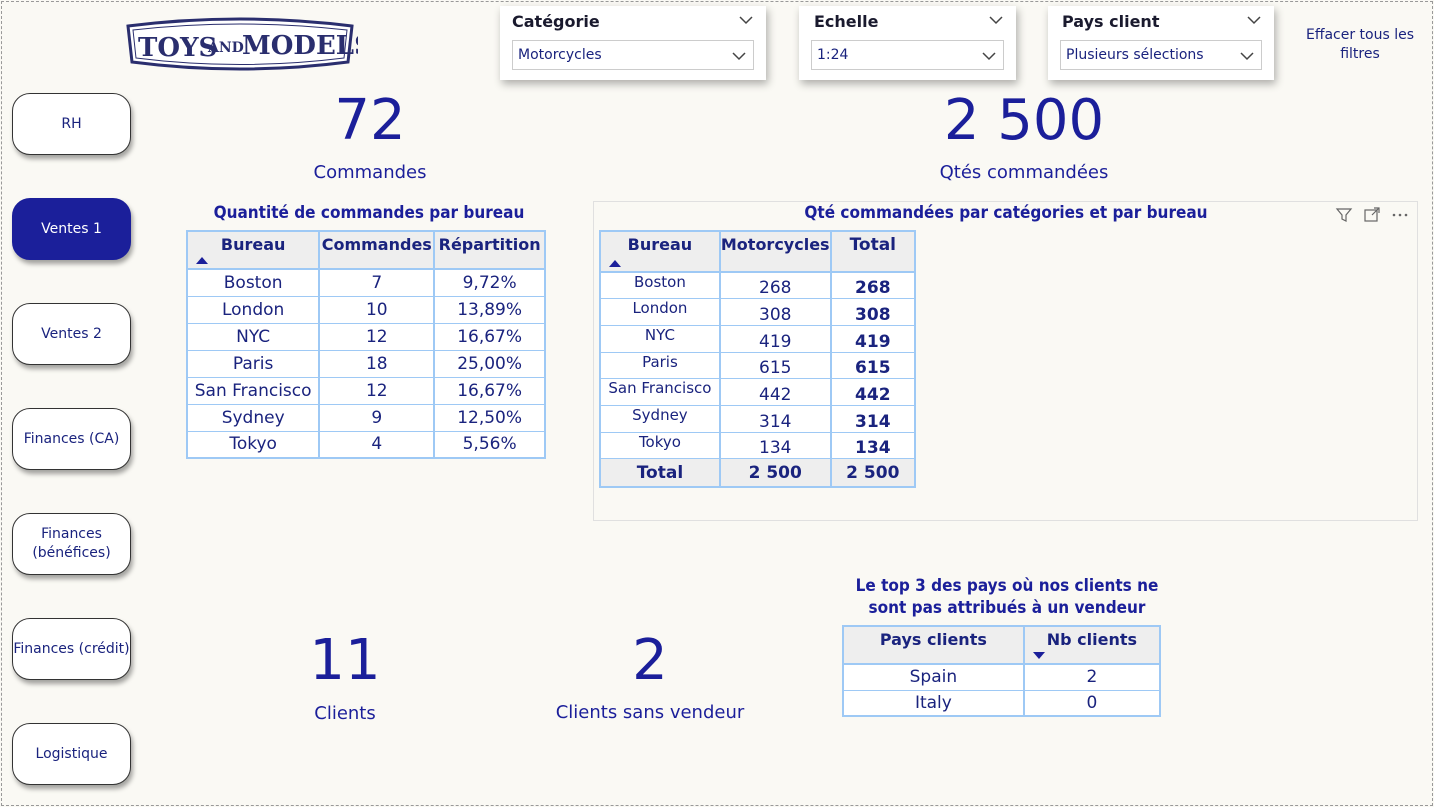  Describe the element at coordinates (1360, 45) in the screenshot. I see `clear-filters-button: Effacer tous les filtres` at that location.